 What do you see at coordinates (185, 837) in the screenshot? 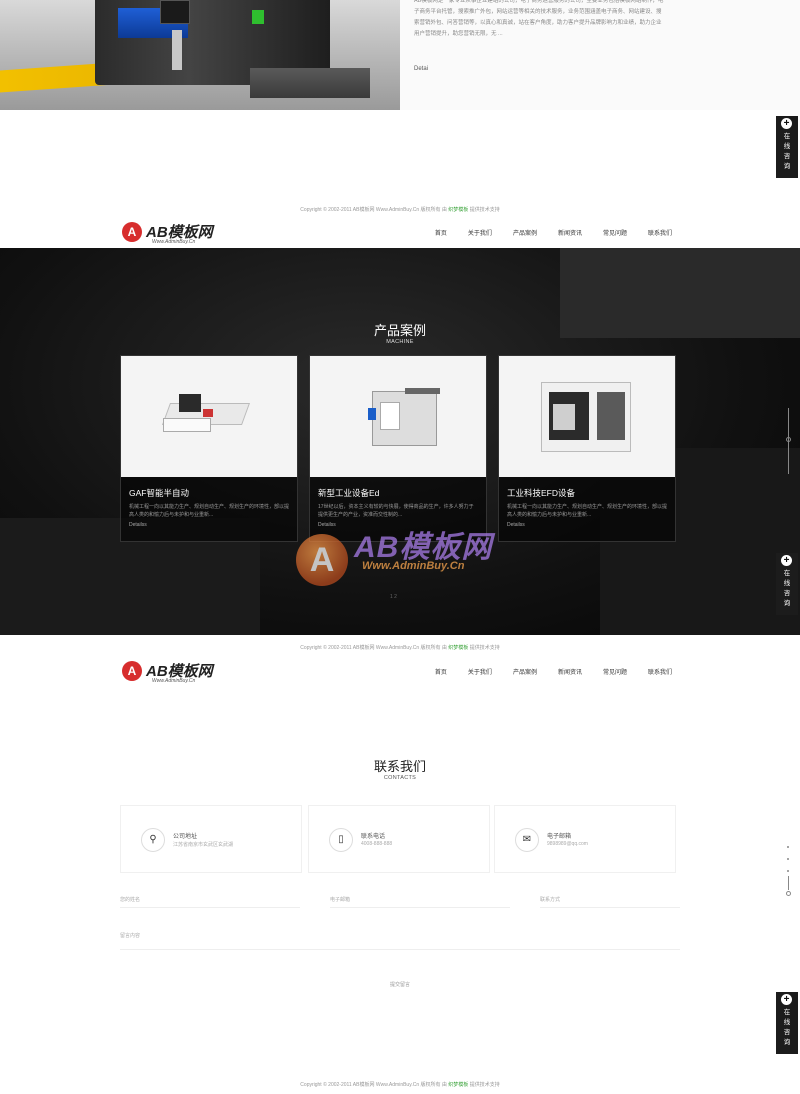
I see `contact-info-label: 公司地址` at bounding box center [185, 837].